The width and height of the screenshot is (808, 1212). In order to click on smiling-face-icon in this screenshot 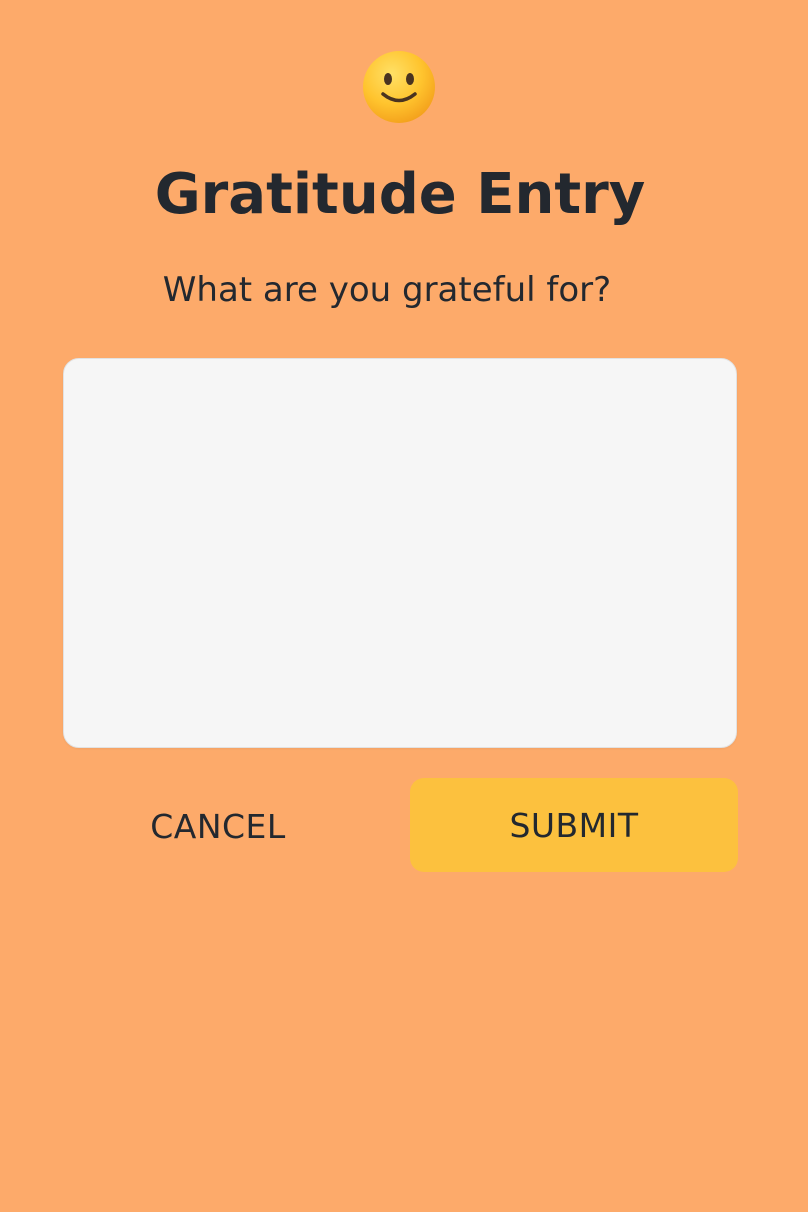, I will do `click(399, 87)`.